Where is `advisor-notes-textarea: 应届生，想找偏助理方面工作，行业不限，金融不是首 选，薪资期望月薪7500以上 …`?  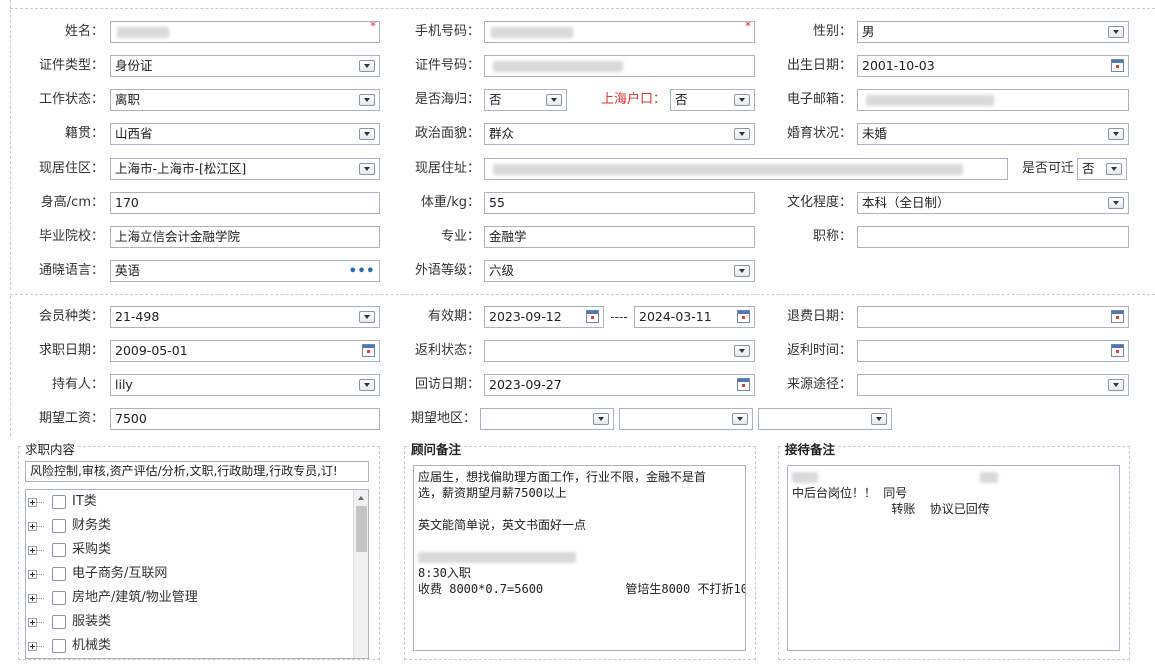 advisor-notes-textarea: 应届生，想找偏助理方面工作，行业不限，金融不是首 选，薪资期望月薪7500以上 … is located at coordinates (579, 558).